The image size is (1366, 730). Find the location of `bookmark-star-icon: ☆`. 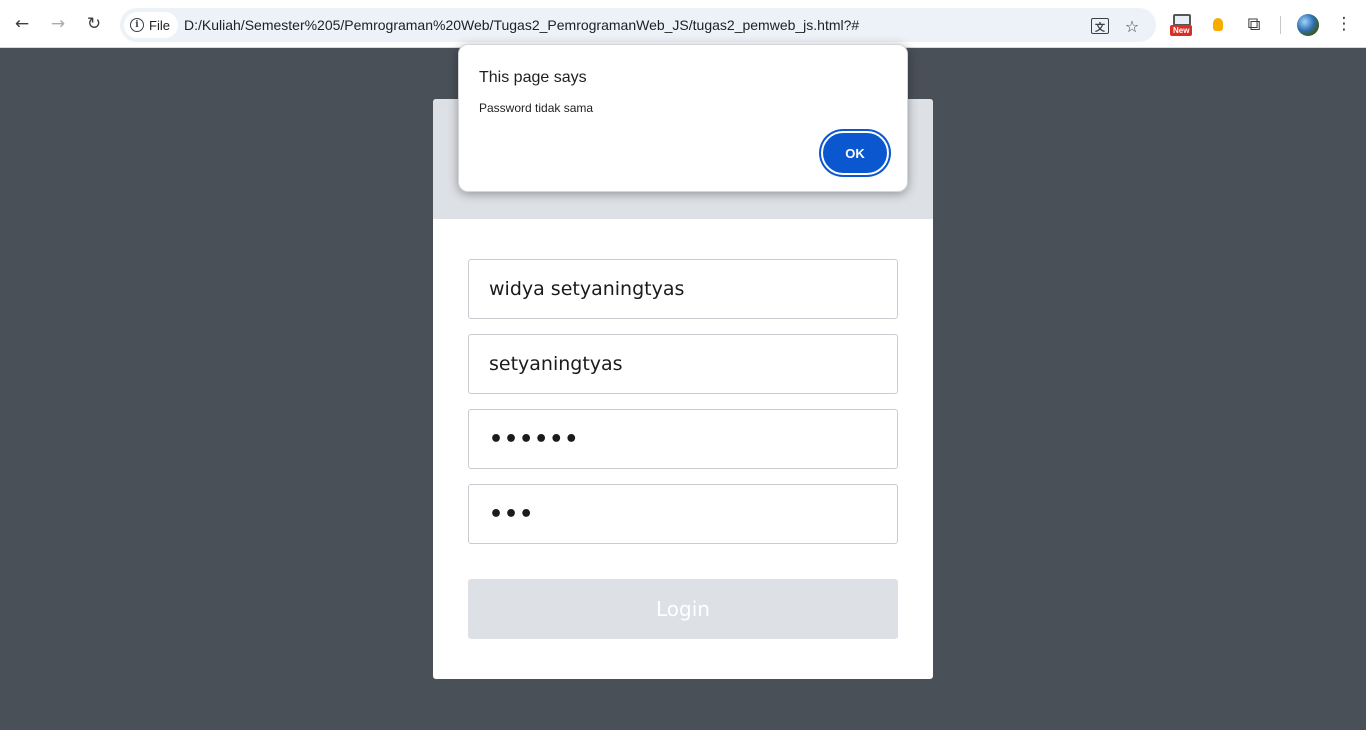

bookmark-star-icon: ☆ is located at coordinates (1132, 26).